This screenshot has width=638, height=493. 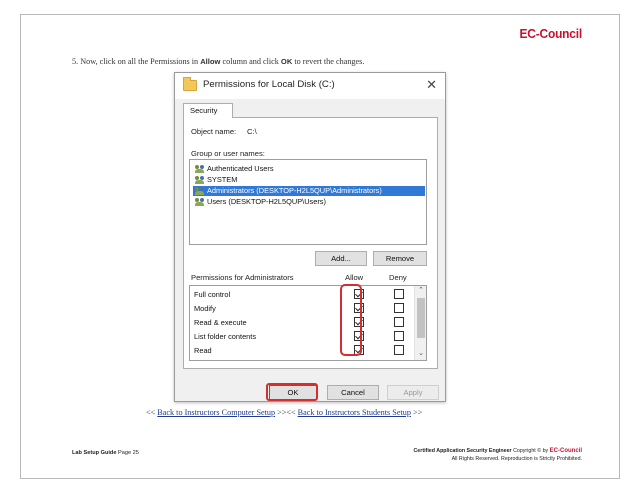 What do you see at coordinates (216, 412) in the screenshot?
I see `back-to-instructors-computer-setup-link: Back to Instructors Computer Setup` at bounding box center [216, 412].